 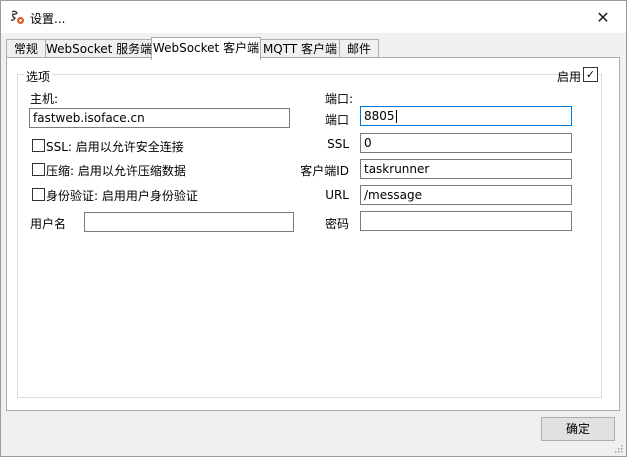 I want to click on enable-checkbox: ✓, so click(x=590, y=74).